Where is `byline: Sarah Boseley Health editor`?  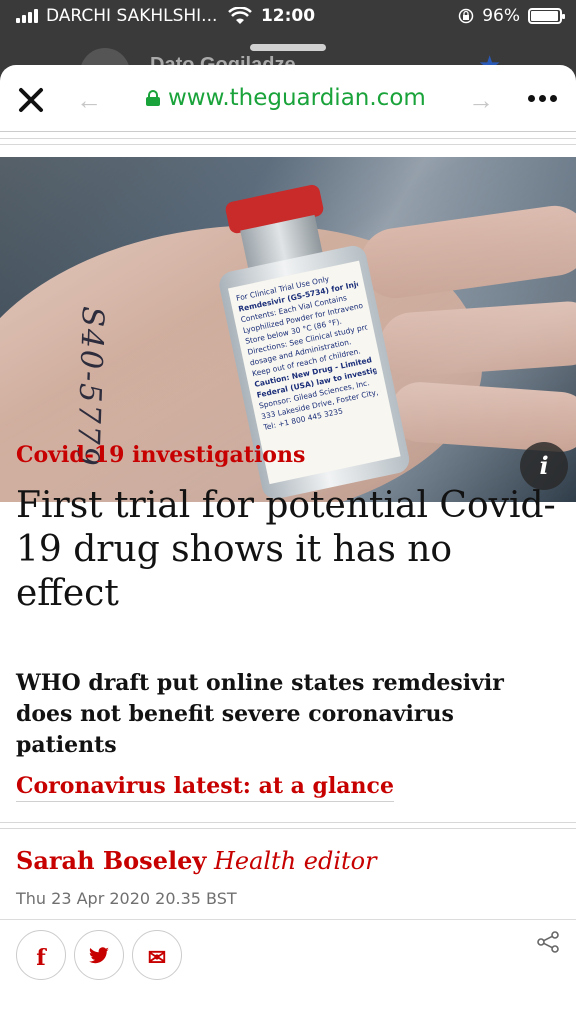
byline: Sarah Boseley Health editor is located at coordinates (196, 860).